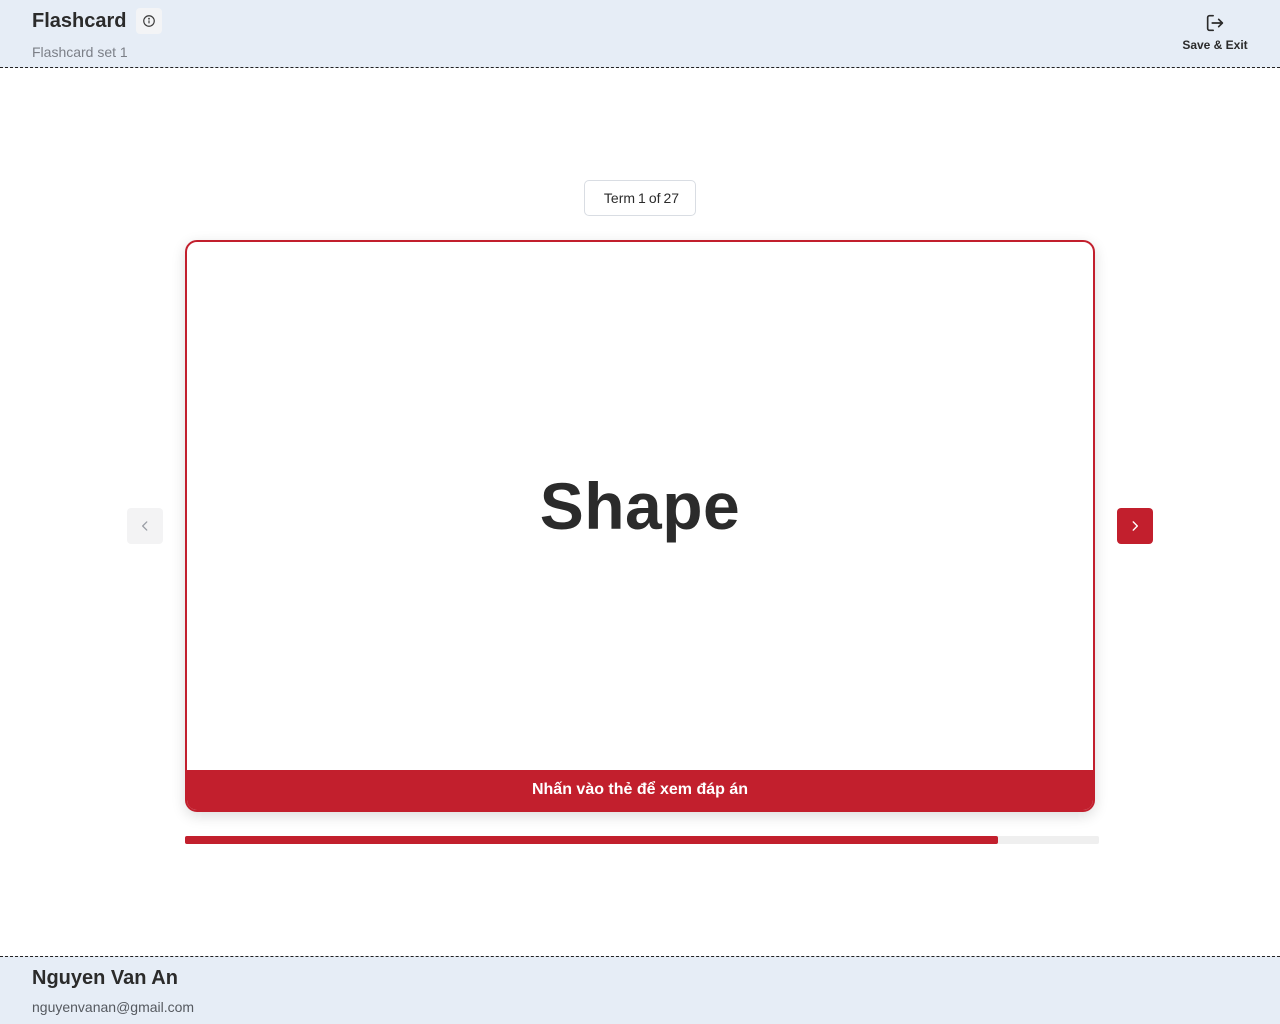 This screenshot has width=1280, height=1024. Describe the element at coordinates (1215, 45) in the screenshot. I see `save-exit-label: Save & Exit` at that location.